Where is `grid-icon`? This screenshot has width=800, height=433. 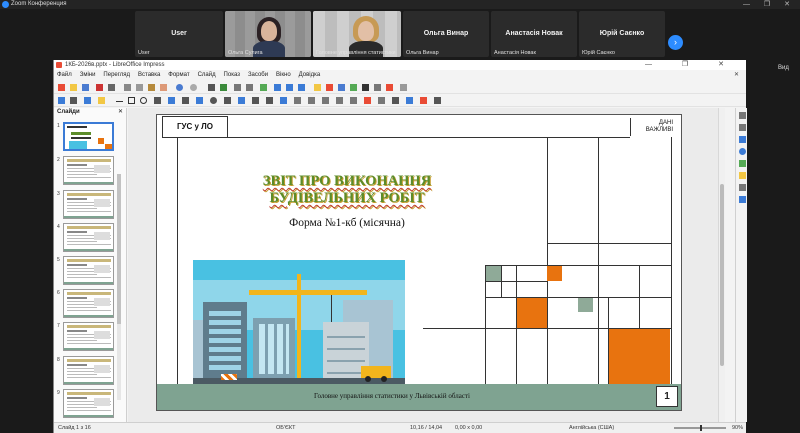
grid-icon is located at coordinates (237, 87).